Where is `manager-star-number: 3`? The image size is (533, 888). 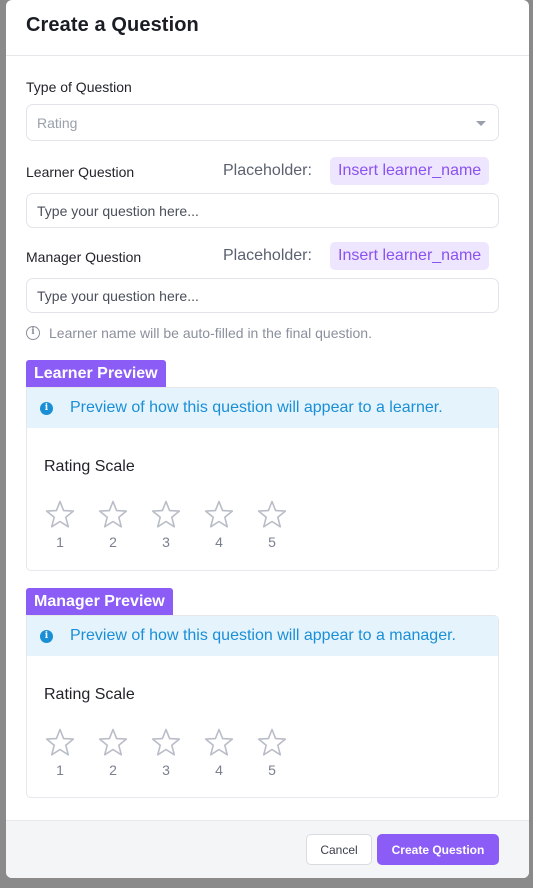 manager-star-number: 3 is located at coordinates (166, 770).